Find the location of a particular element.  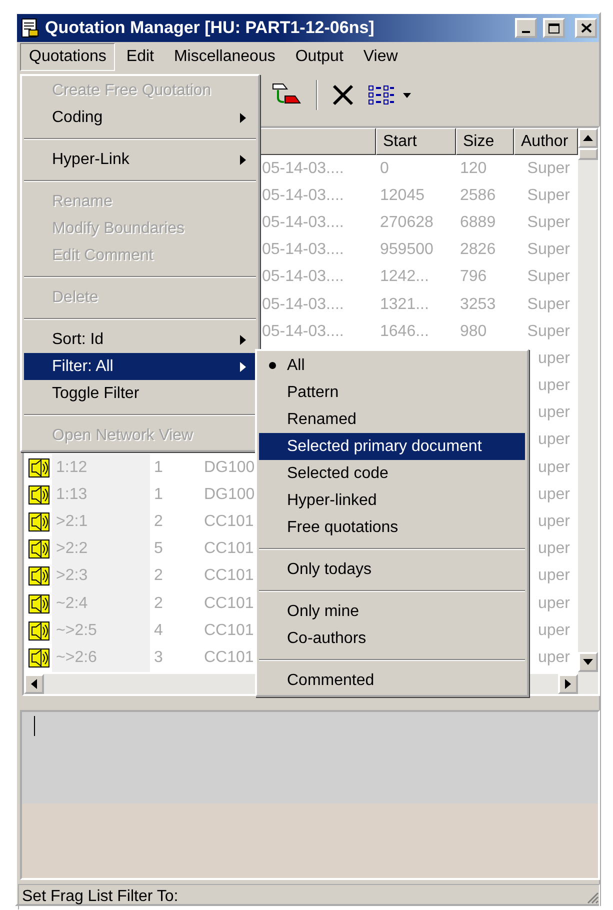

table-cell-text: 980 is located at coordinates (473, 332).